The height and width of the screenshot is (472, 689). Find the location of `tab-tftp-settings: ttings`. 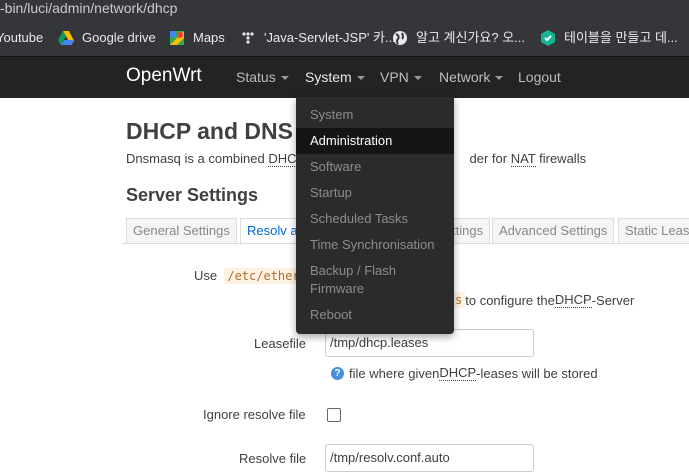

tab-tftp-settings: ttings is located at coordinates (471, 230).